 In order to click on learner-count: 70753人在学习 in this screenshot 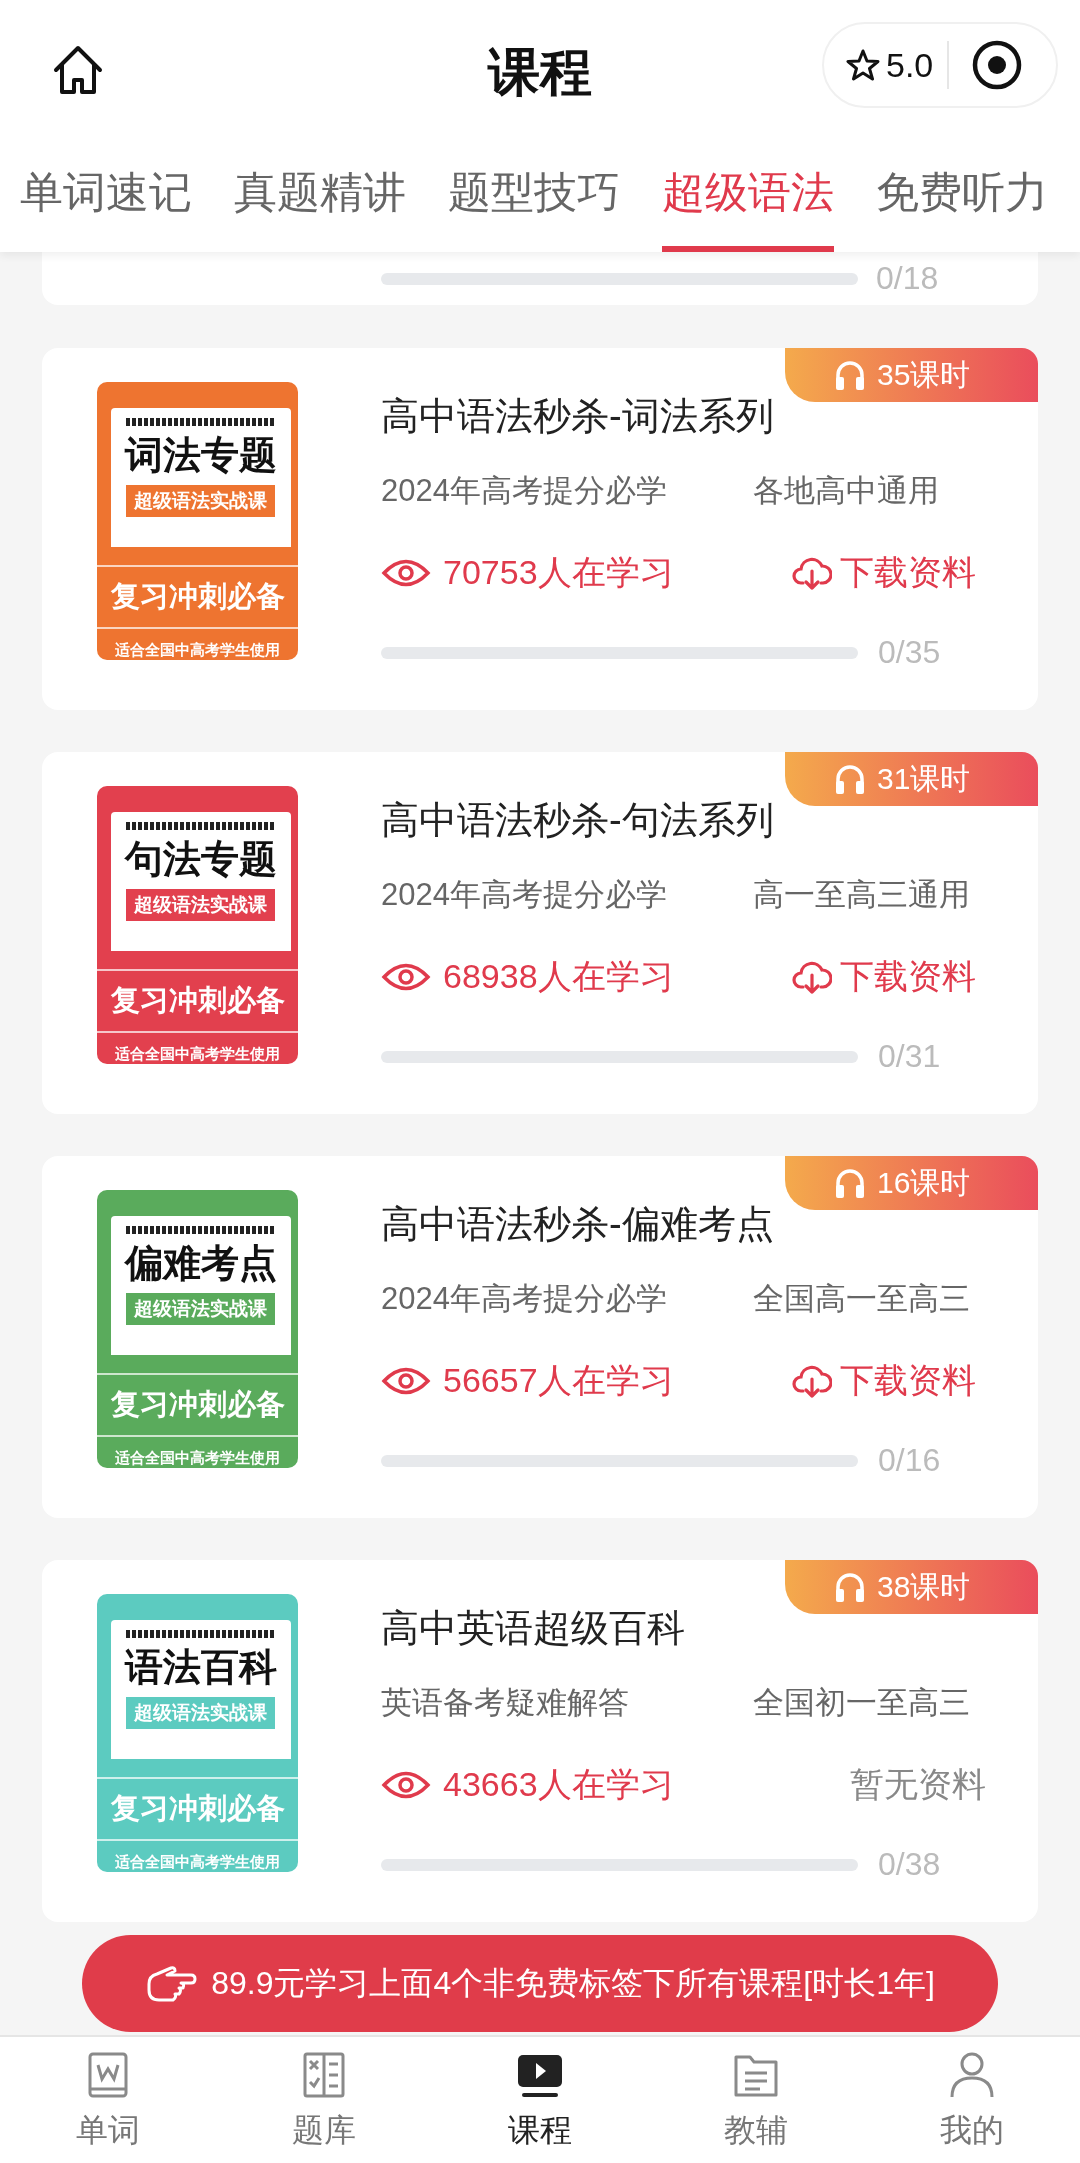, I will do `click(558, 572)`.